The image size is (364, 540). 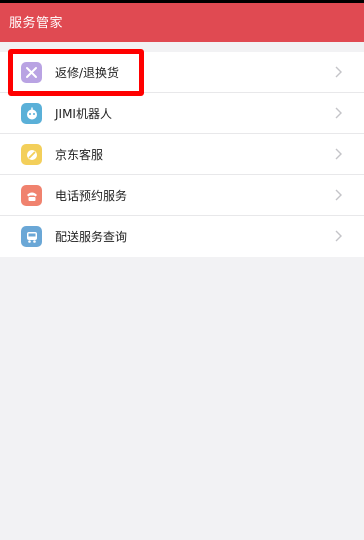 What do you see at coordinates (182, 236) in the screenshot?
I see `menu-item-delivery-query: 配送服务查询` at bounding box center [182, 236].